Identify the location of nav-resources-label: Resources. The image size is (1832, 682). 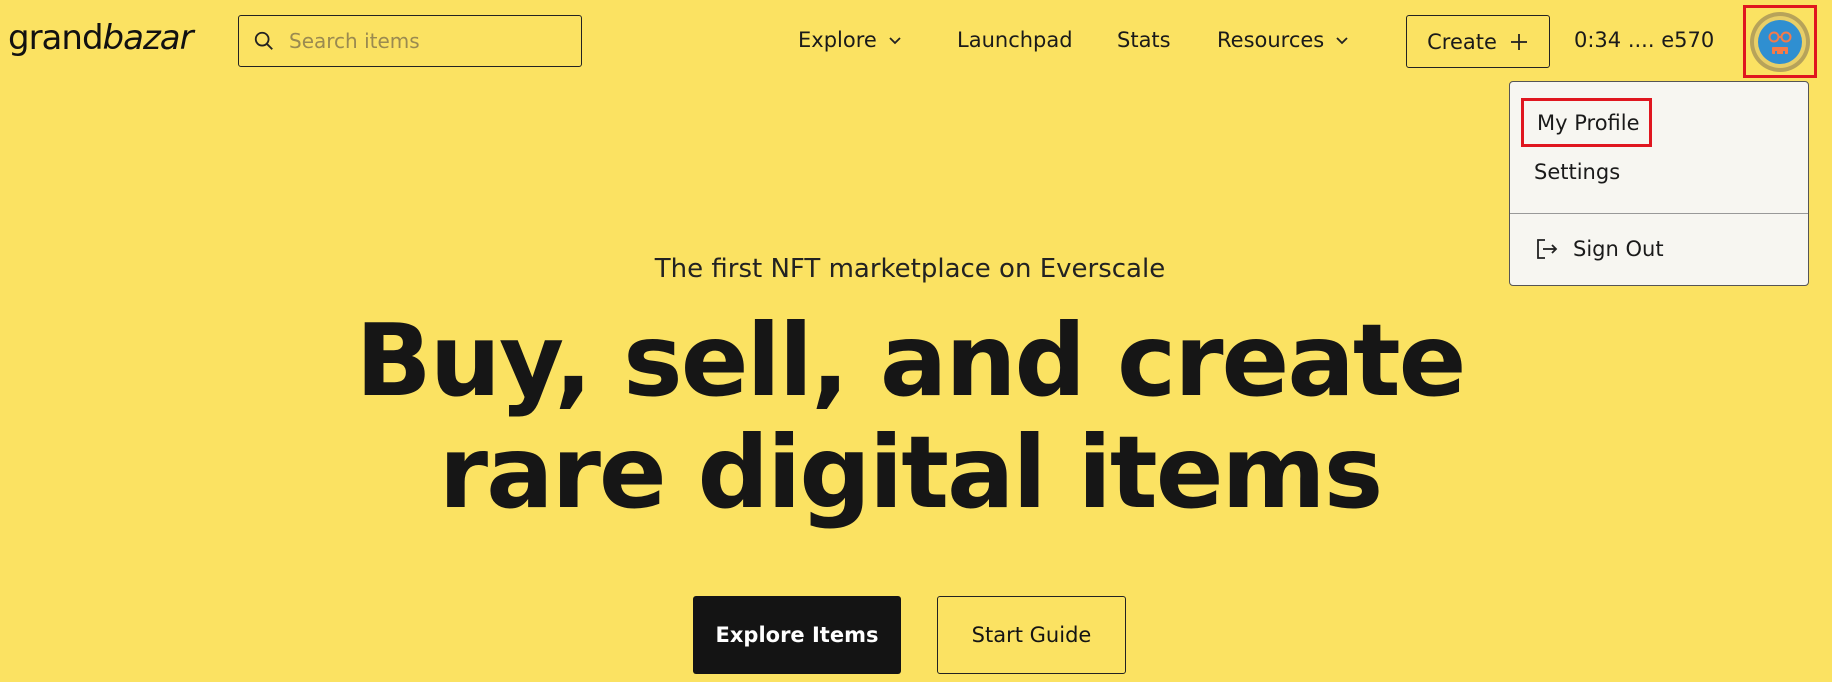
(1271, 40).